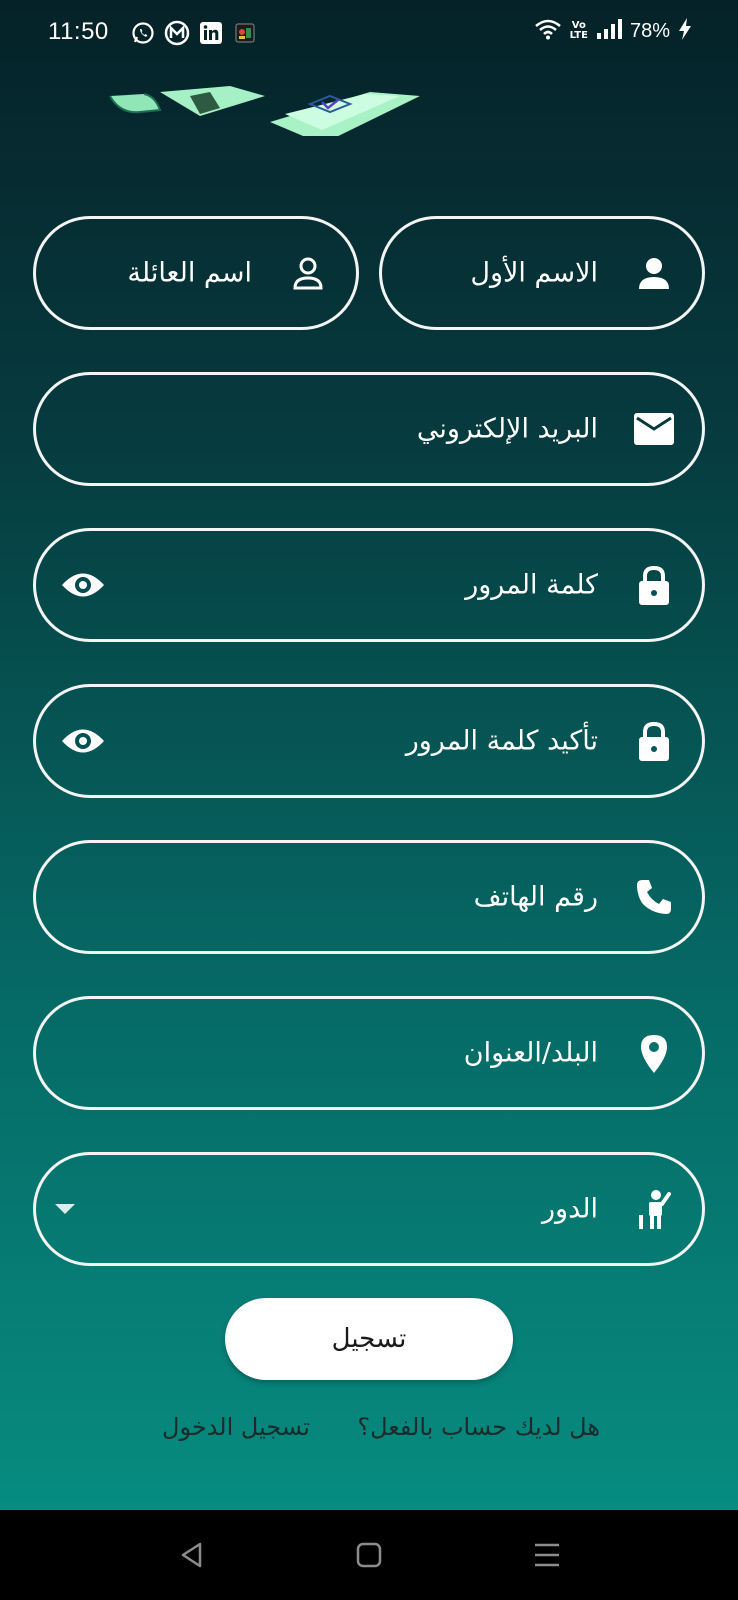 The image size is (738, 1600). I want to click on person-icon, so click(654, 273).